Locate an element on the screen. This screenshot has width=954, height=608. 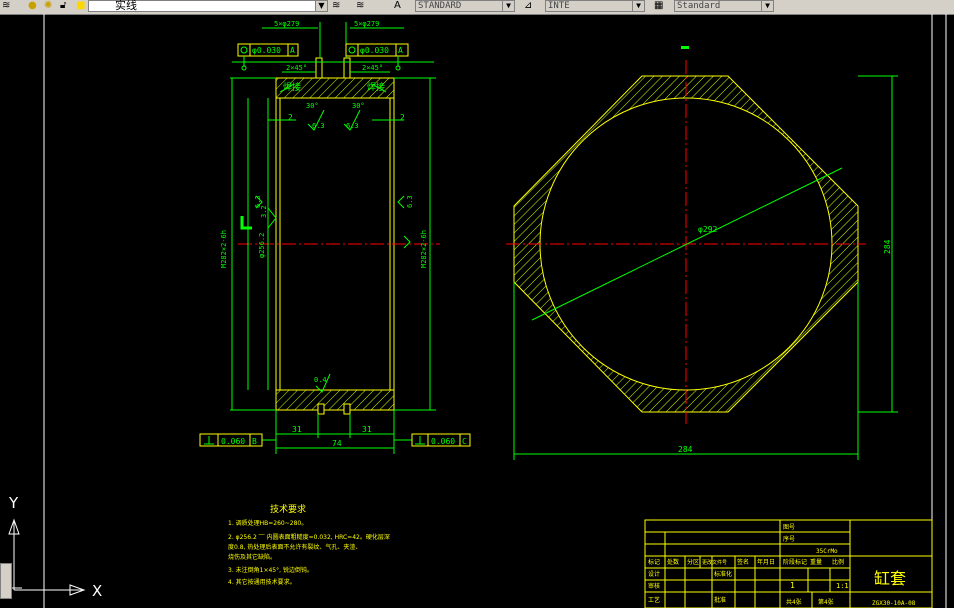
sun-icon: ✺ is located at coordinates (48, 6).